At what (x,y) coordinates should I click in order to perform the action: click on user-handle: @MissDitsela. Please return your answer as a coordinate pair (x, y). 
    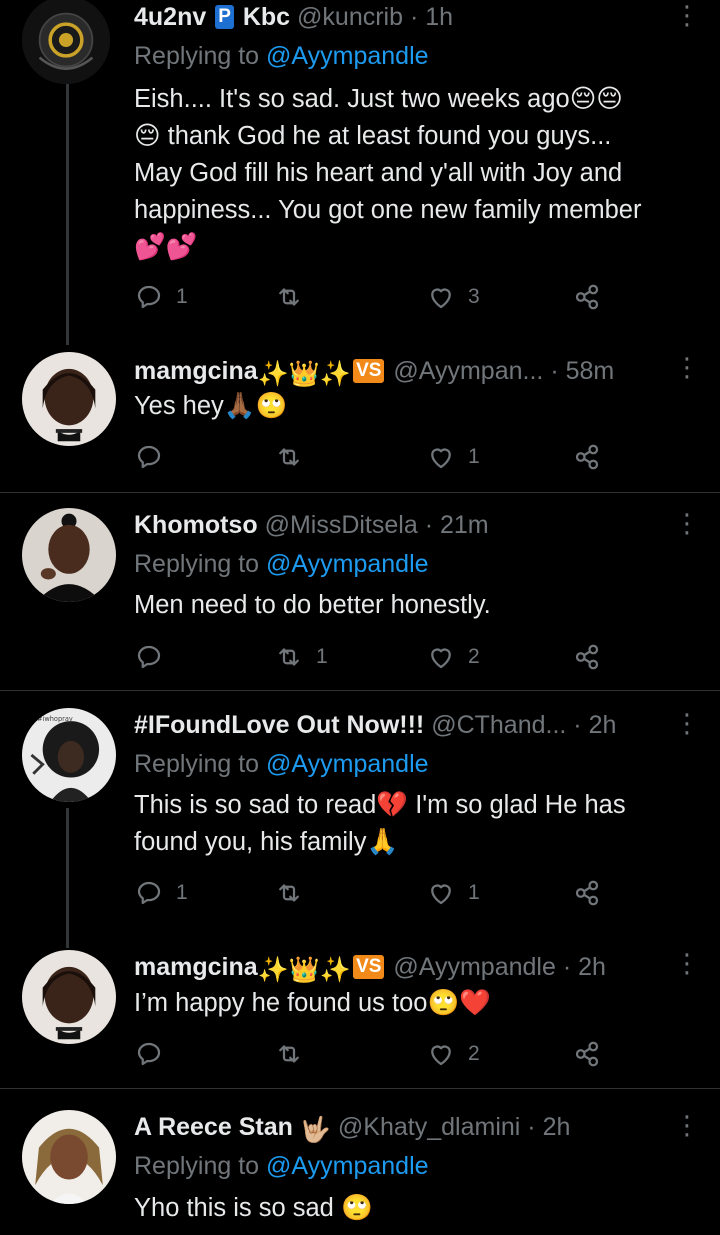
    Looking at the image, I should click on (341, 525).